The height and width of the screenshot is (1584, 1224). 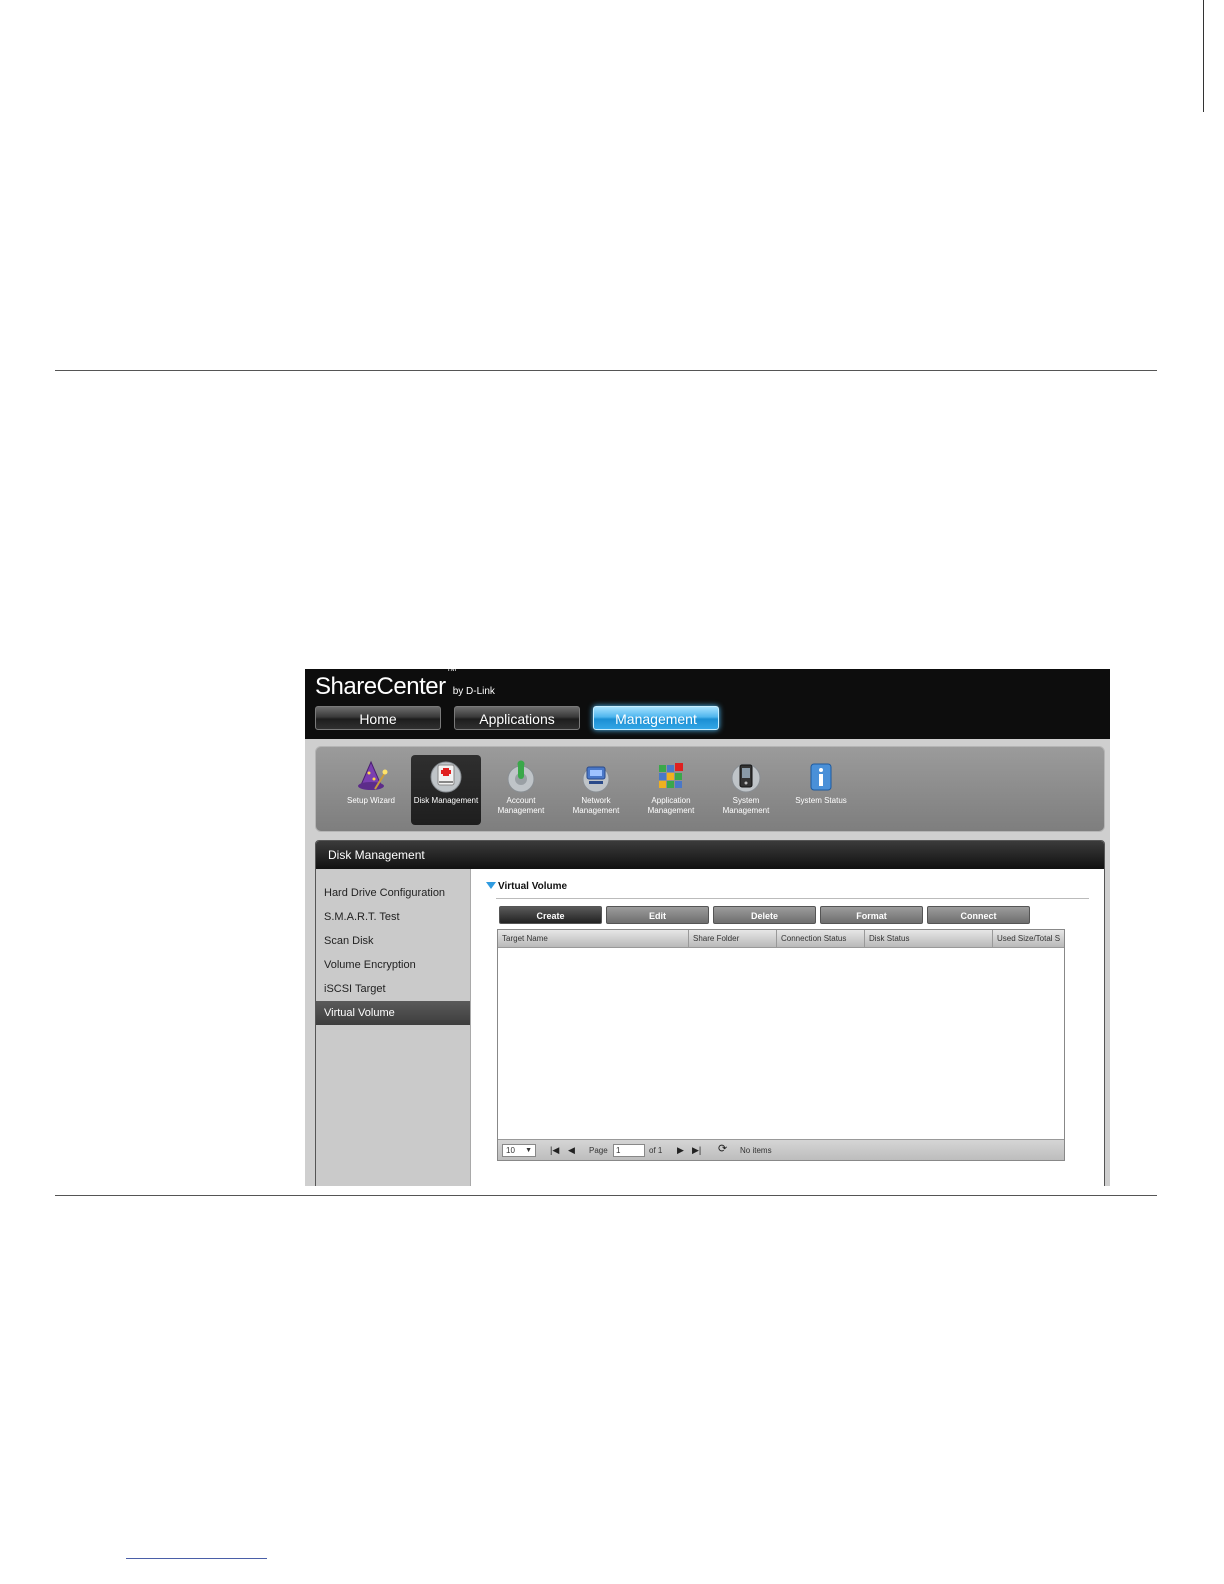 What do you see at coordinates (710, 855) in the screenshot?
I see `panel-title: Disk Management` at bounding box center [710, 855].